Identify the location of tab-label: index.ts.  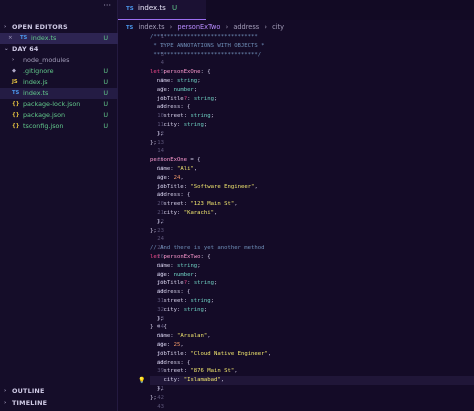
(152, 8).